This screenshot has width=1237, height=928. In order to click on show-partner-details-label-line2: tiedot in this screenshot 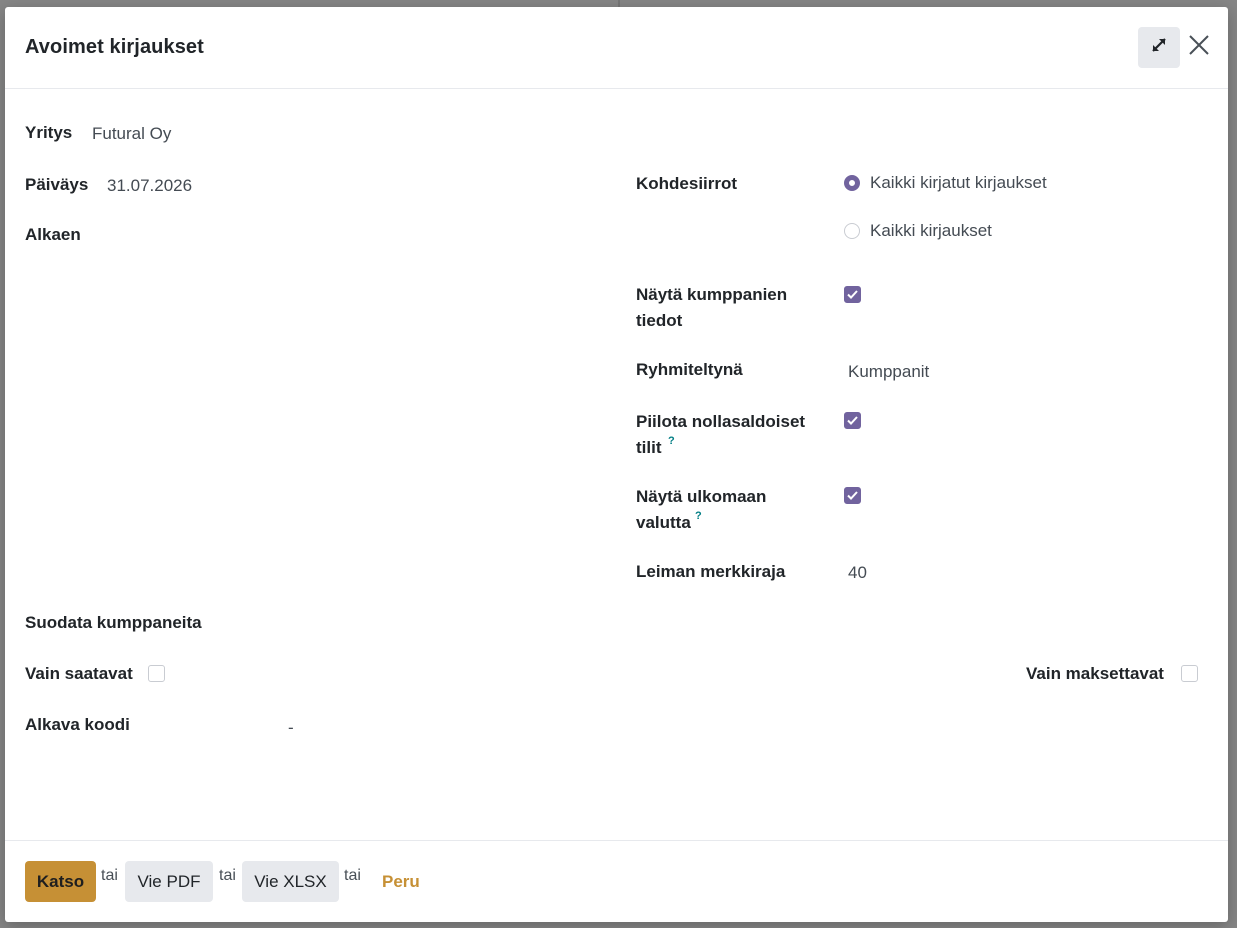, I will do `click(659, 320)`.